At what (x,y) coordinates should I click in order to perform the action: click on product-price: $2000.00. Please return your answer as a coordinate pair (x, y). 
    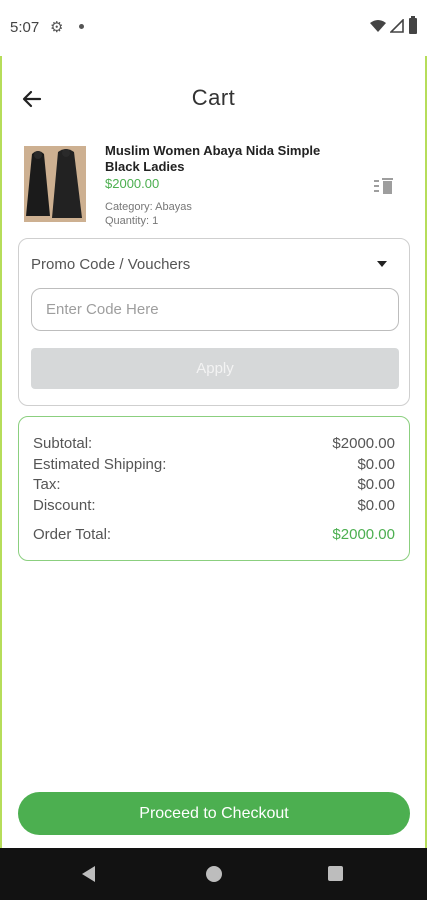
    Looking at the image, I should click on (132, 183).